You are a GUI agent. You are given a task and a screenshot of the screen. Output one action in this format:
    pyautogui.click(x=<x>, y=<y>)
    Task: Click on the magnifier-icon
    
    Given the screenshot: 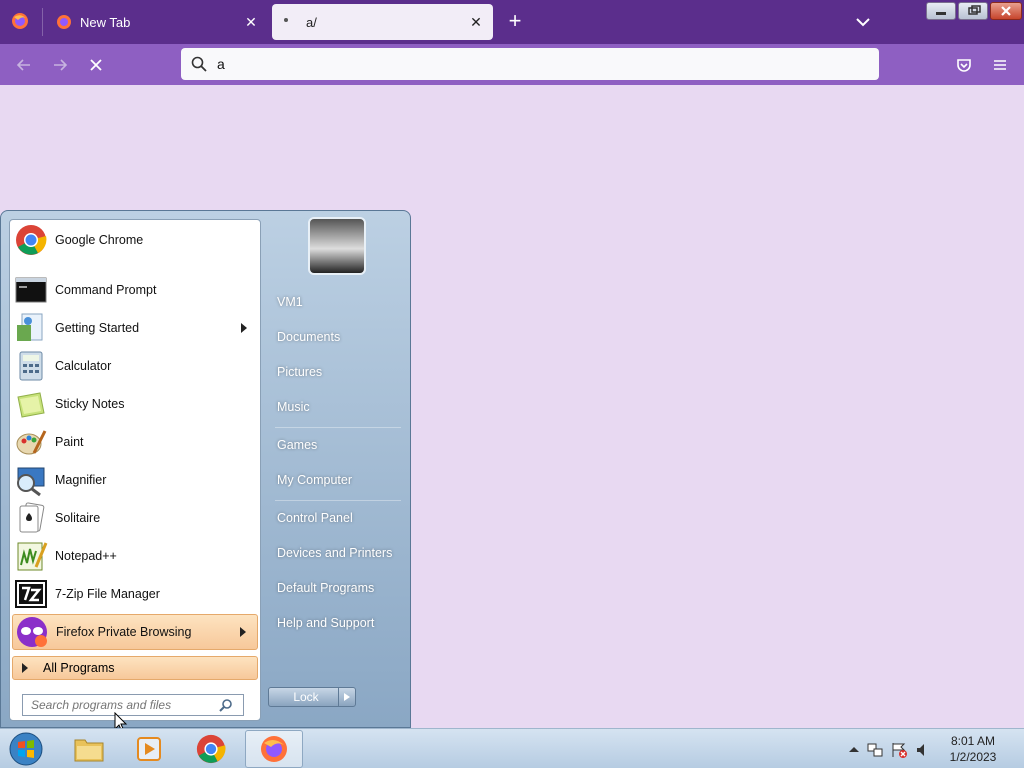 What is the action you would take?
    pyautogui.click(x=31, y=482)
    